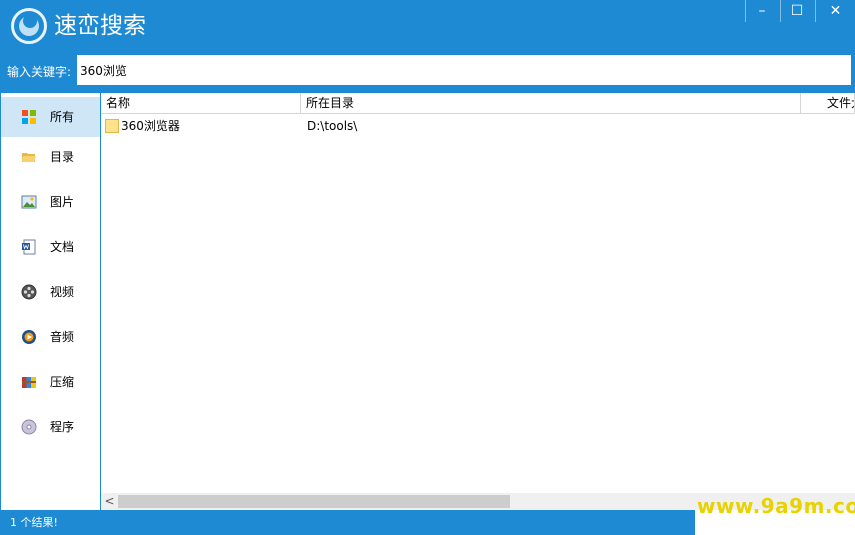  I want to click on sidebar-item-folder: 目录, so click(50, 157).